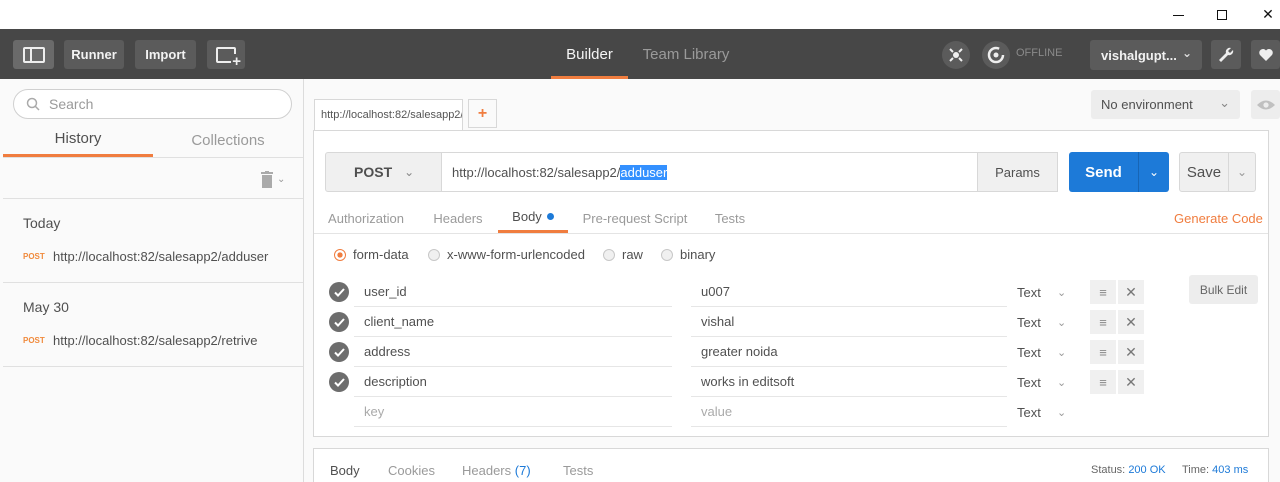  What do you see at coordinates (383, 172) in the screenshot?
I see `method-select: POST ⌄` at bounding box center [383, 172].